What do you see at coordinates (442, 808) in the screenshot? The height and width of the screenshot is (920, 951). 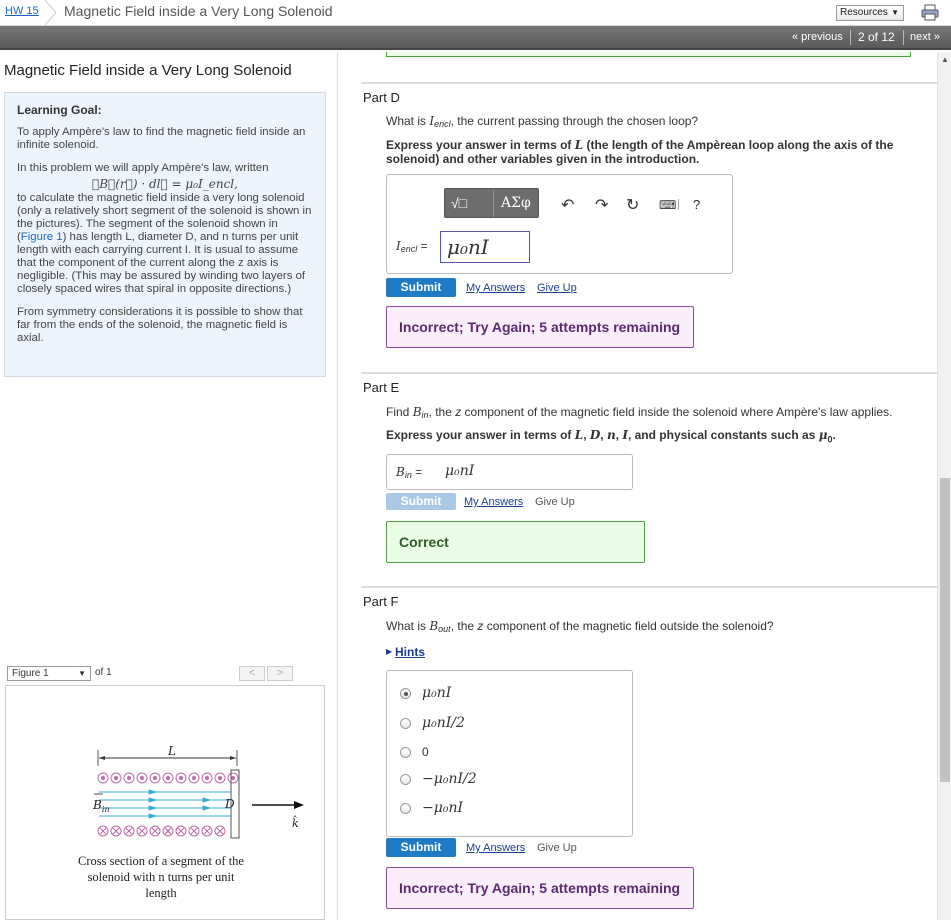 I see `choice-label: −μ₀nI` at bounding box center [442, 808].